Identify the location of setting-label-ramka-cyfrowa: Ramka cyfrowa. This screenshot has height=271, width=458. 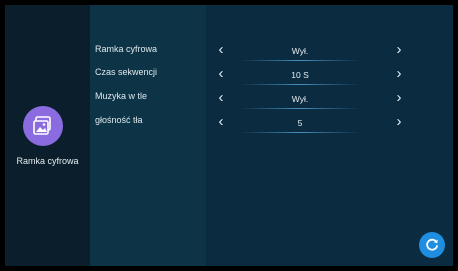
(126, 49).